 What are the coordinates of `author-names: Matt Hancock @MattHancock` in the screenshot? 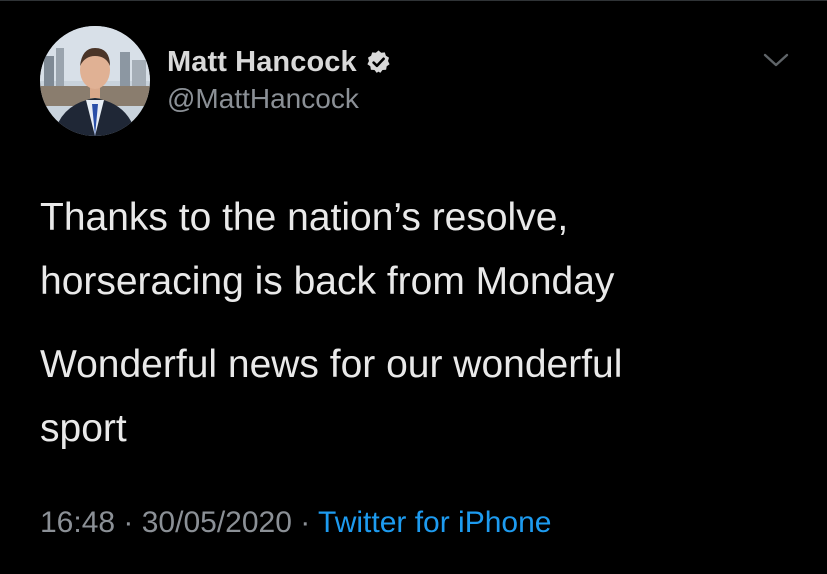 It's located at (279, 79).